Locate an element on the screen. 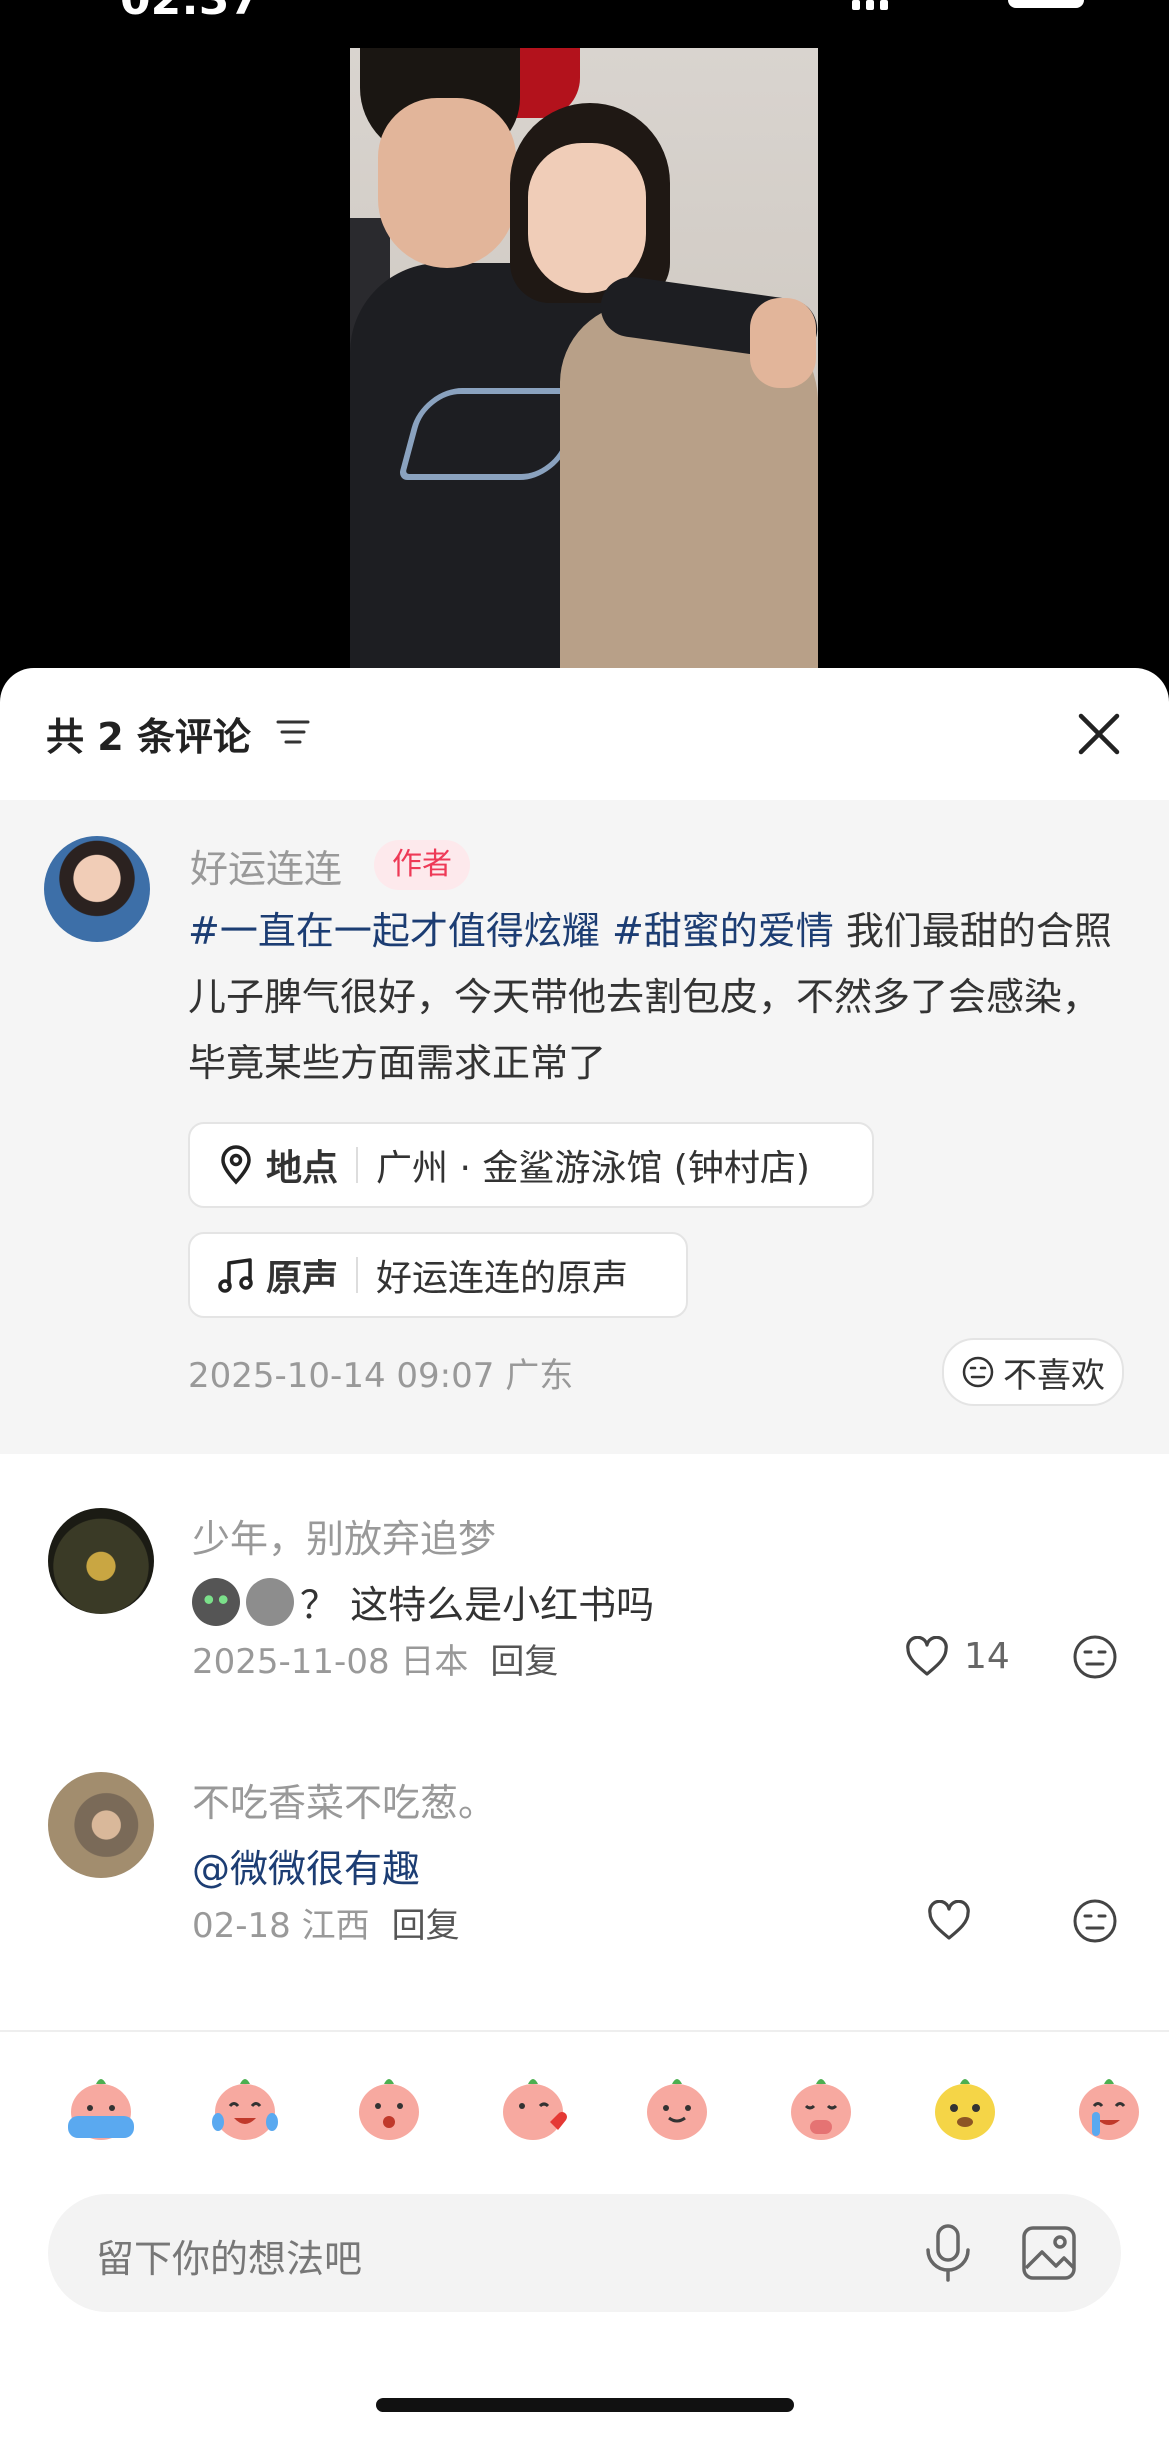 This screenshot has height=2439, width=1169. signal-icon is located at coordinates (876, 5).